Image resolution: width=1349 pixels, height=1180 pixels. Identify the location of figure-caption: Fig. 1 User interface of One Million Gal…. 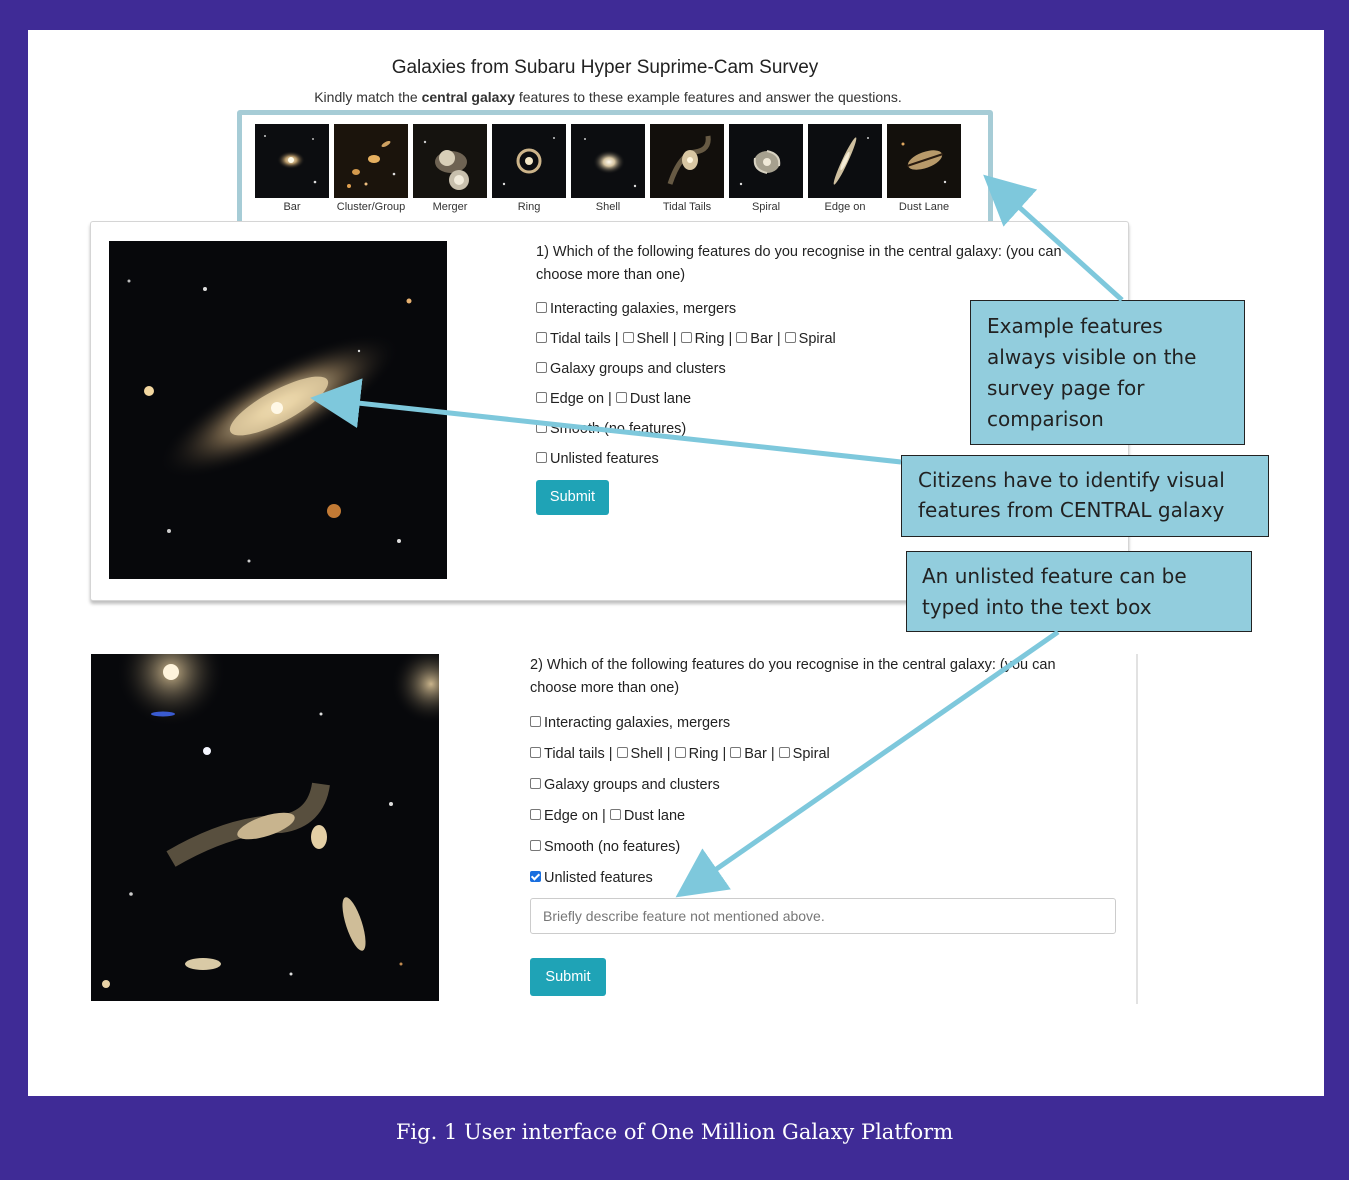
(674, 1132).